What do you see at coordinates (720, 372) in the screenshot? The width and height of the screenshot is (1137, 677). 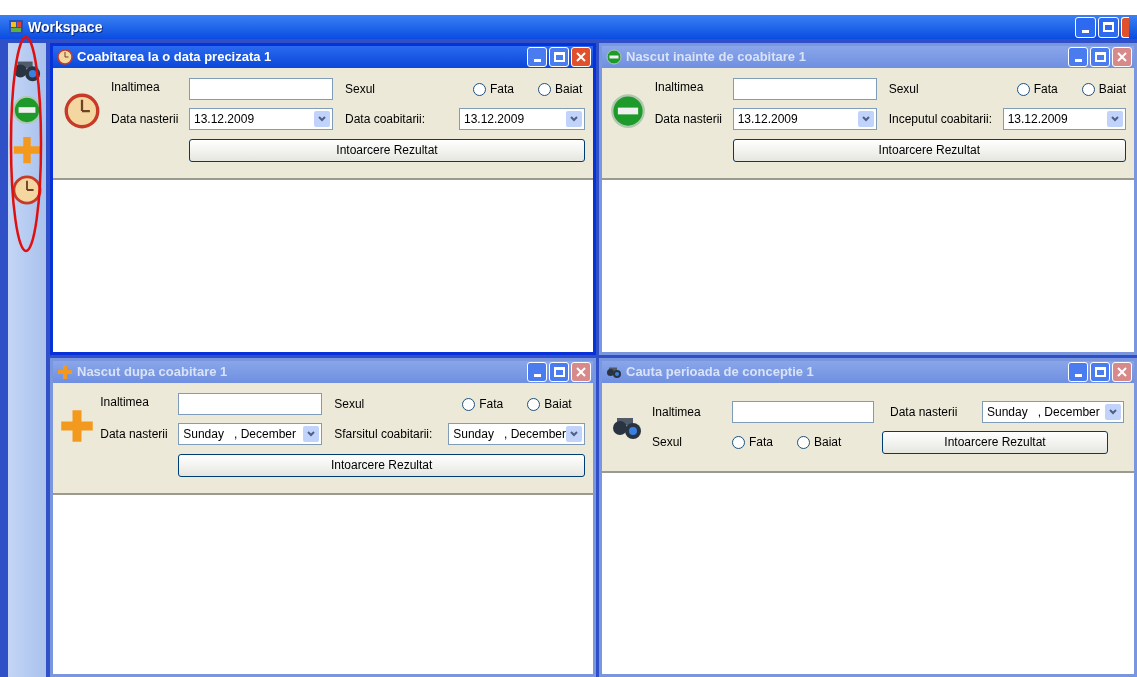 I see `child-window-title: Cauta perioada de conceptie 1` at bounding box center [720, 372].